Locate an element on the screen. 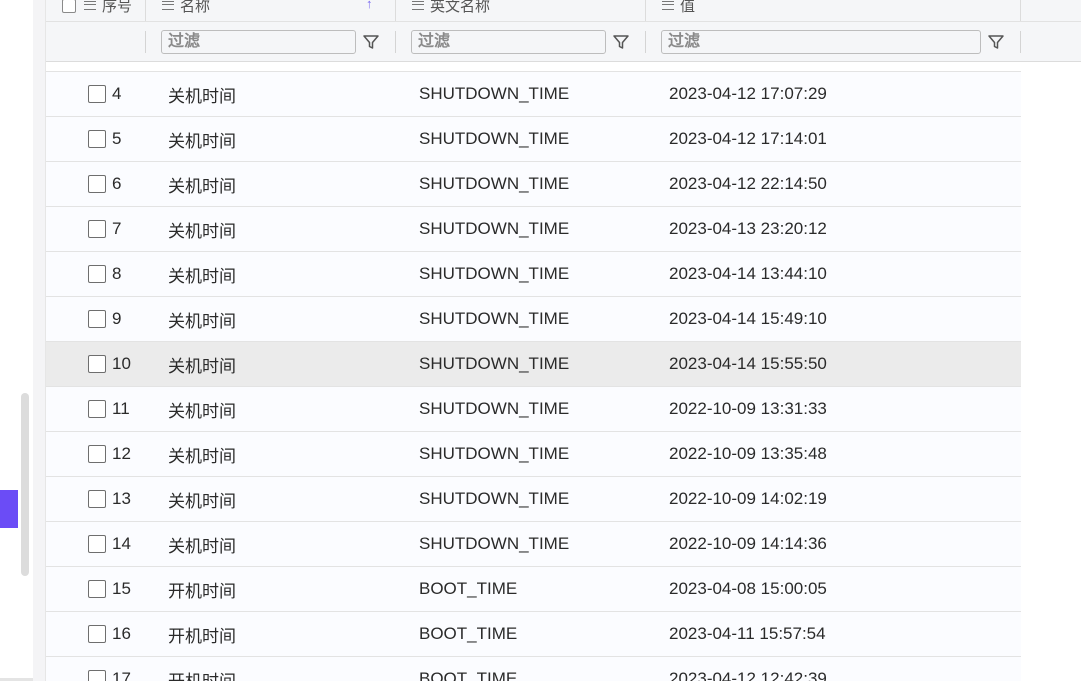 The image size is (1081, 681). index-cell: 5 is located at coordinates (104, 139).